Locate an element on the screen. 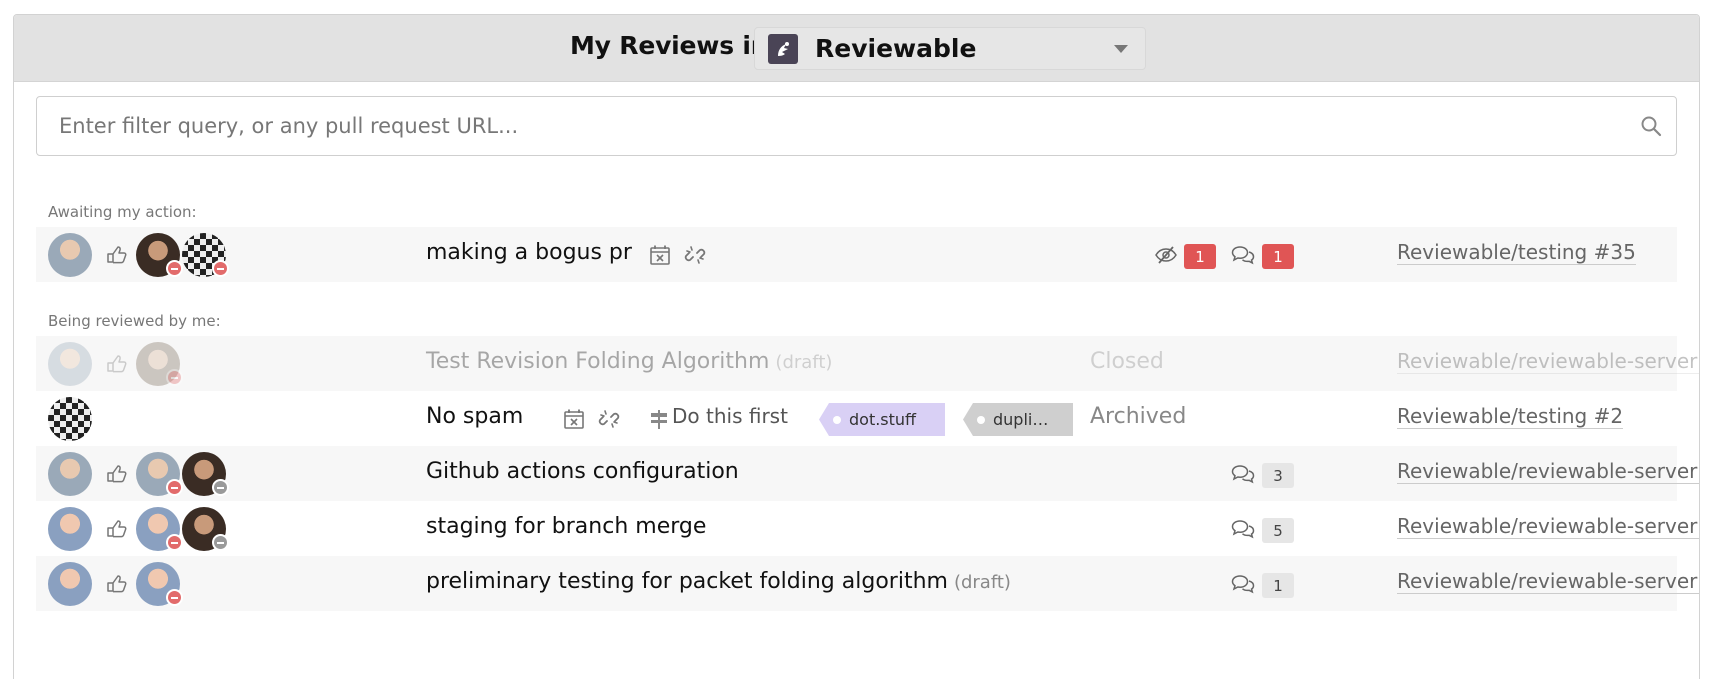 The width and height of the screenshot is (1711, 679). caret-down-icon is located at coordinates (1121, 49).